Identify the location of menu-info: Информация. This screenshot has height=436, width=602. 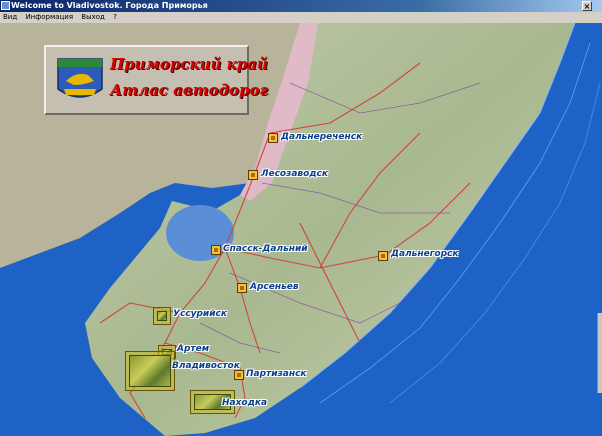
(49, 17).